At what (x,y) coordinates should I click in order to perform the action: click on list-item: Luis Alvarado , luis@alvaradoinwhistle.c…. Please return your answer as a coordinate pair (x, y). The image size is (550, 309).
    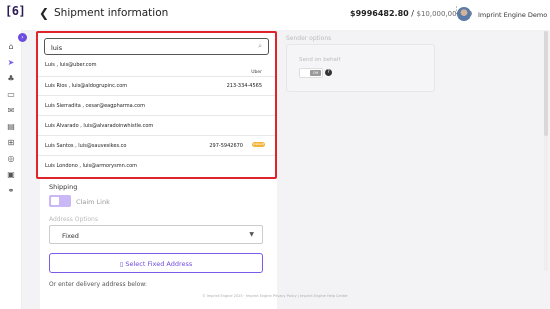
    Looking at the image, I should click on (156, 126).